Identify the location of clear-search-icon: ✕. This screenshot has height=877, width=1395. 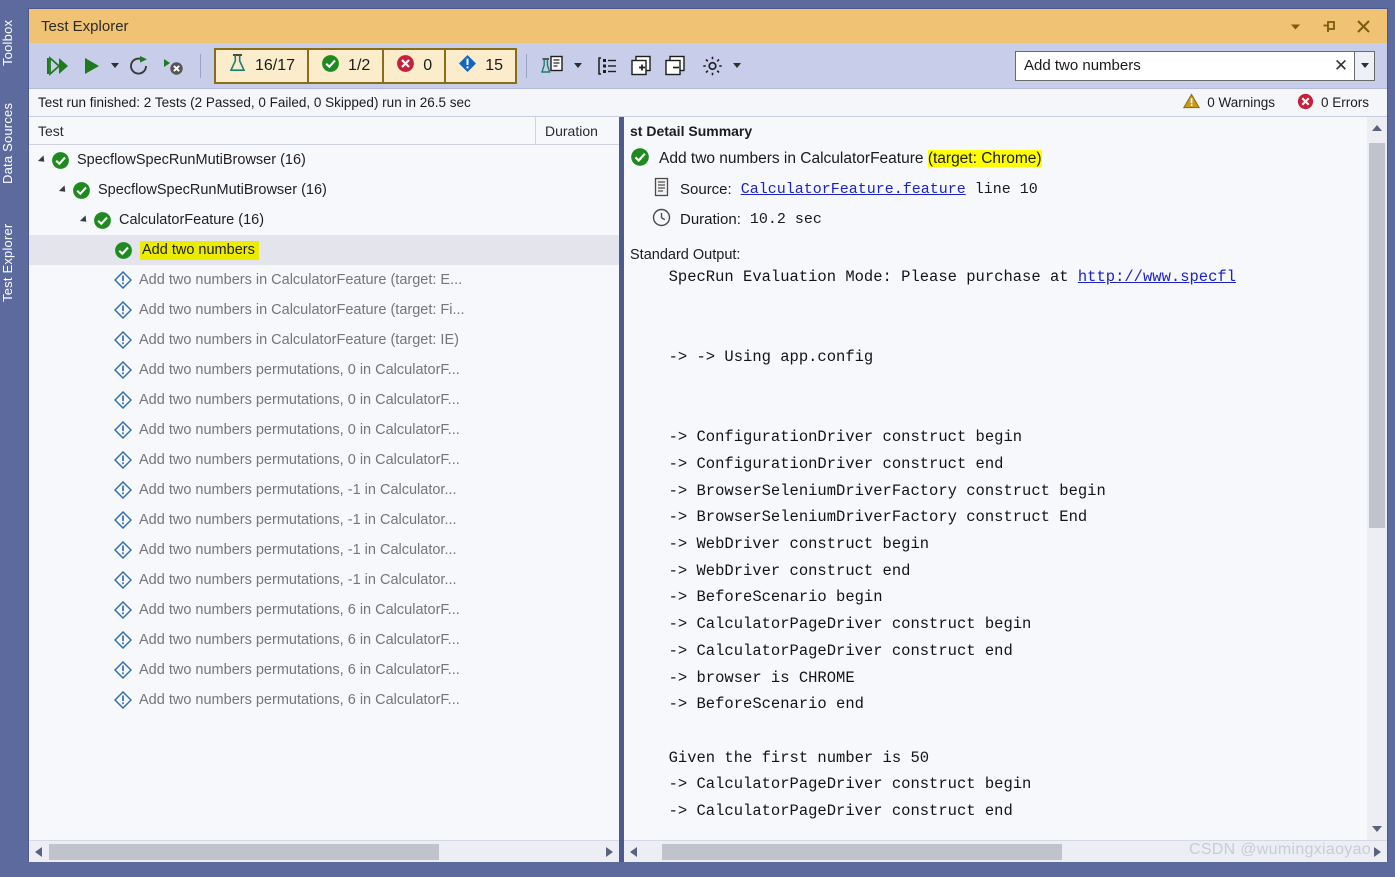
(1341, 66).